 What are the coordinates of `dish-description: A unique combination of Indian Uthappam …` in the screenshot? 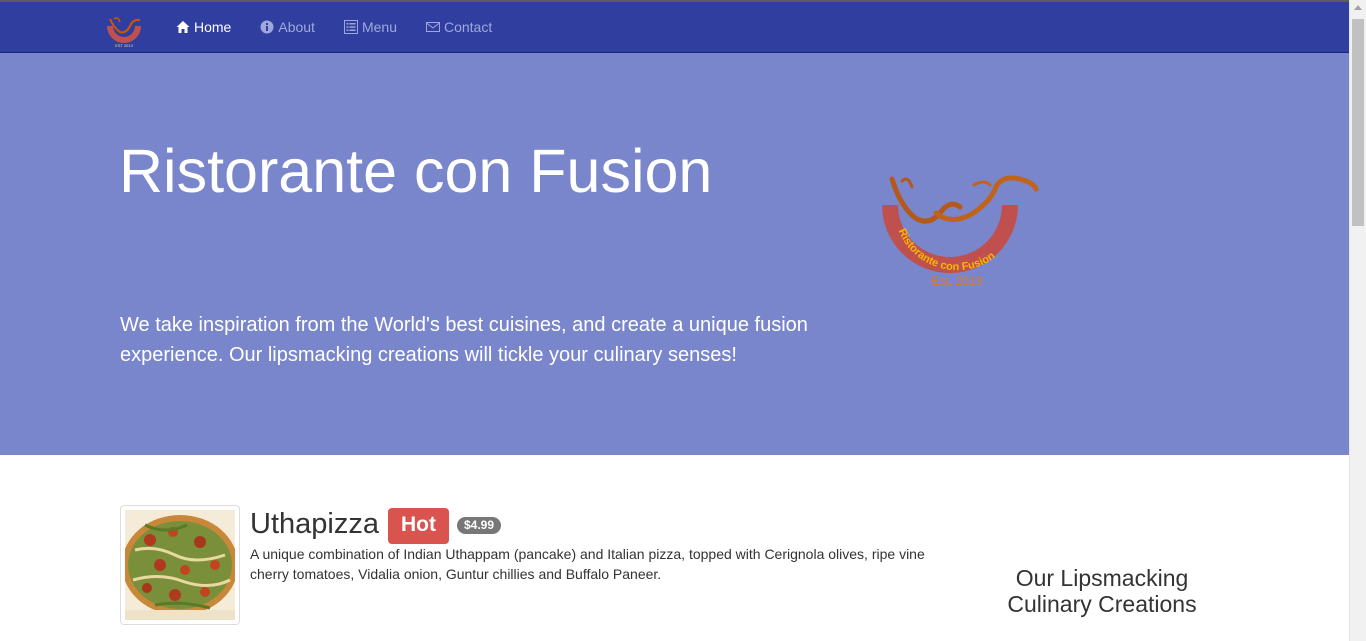 It's located at (587, 564).